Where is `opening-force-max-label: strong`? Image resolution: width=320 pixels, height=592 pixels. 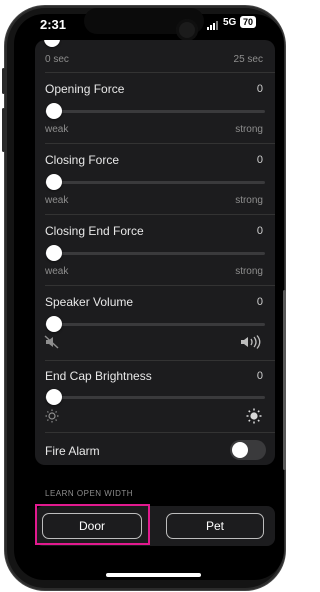
opening-force-max-label: strong is located at coordinates (249, 129).